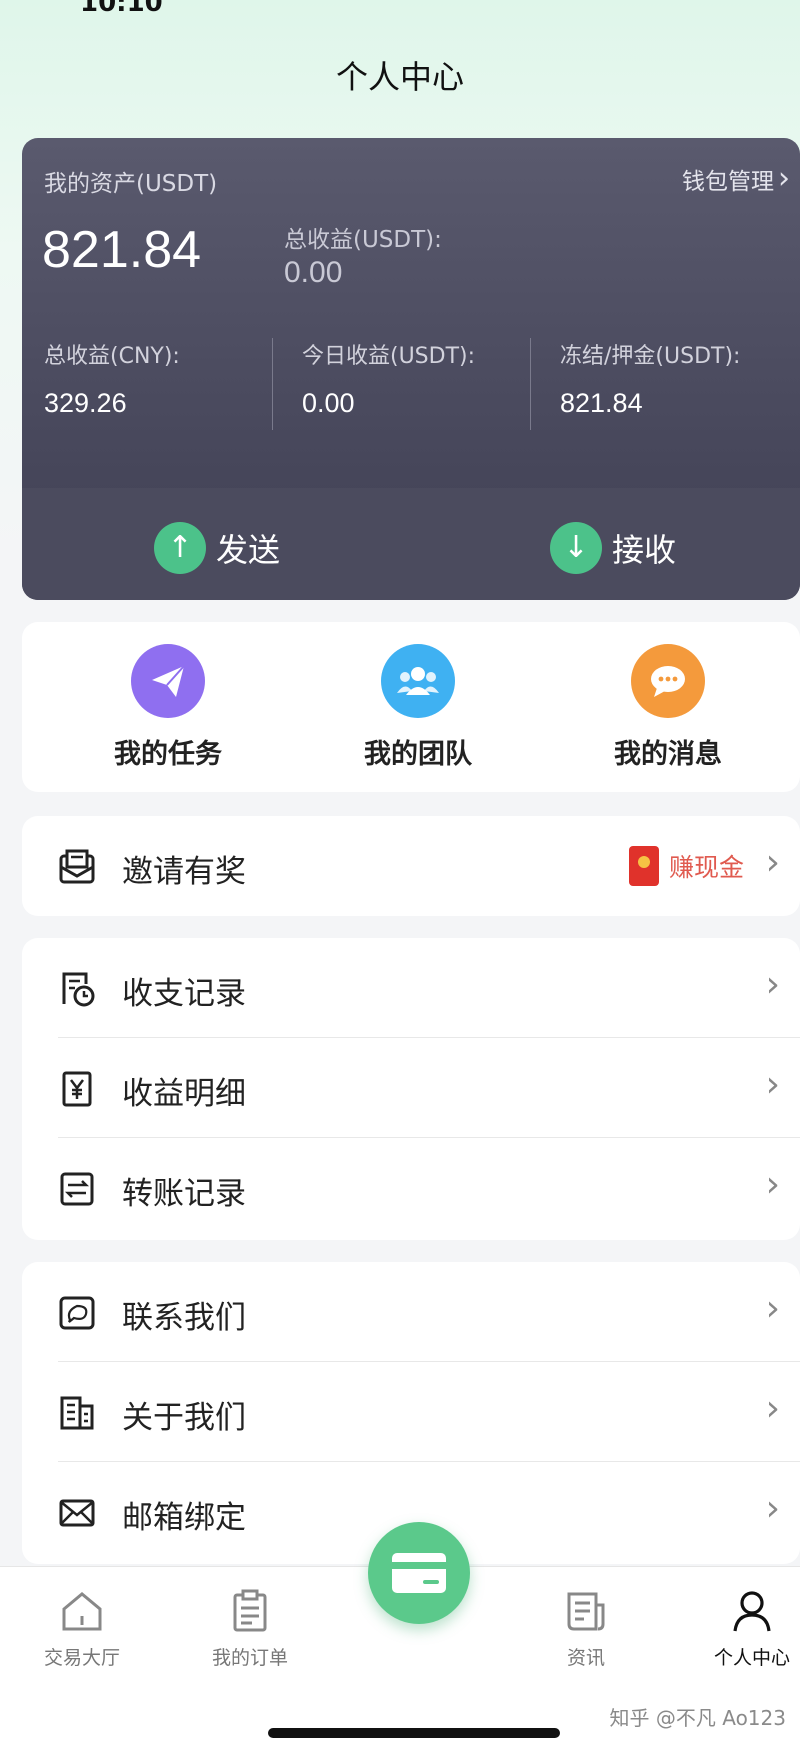 The height and width of the screenshot is (1748, 800). What do you see at coordinates (77, 1513) in the screenshot?
I see `mail-icon` at bounding box center [77, 1513].